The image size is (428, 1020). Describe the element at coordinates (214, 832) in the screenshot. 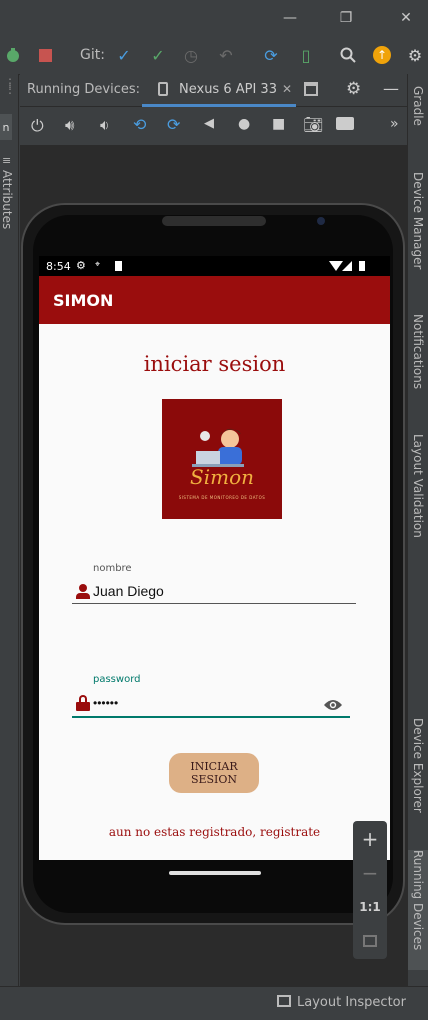

I see `register-link: aun no estas registrado, registrate` at that location.